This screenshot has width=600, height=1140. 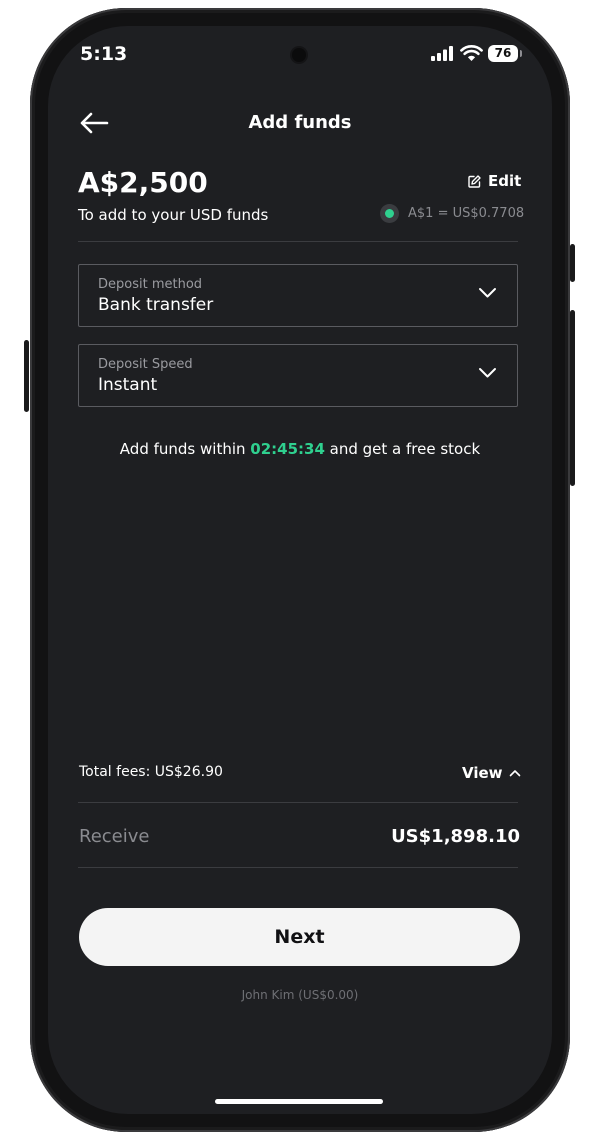 What do you see at coordinates (442, 53) in the screenshot?
I see `cellular-signal-icon` at bounding box center [442, 53].